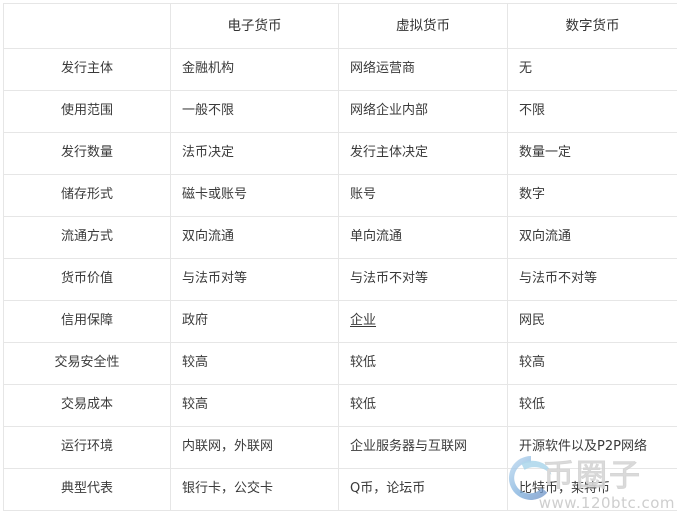  Describe the element at coordinates (254, 26) in the screenshot. I see `column-header-electronic-currency: 电子货币` at that location.